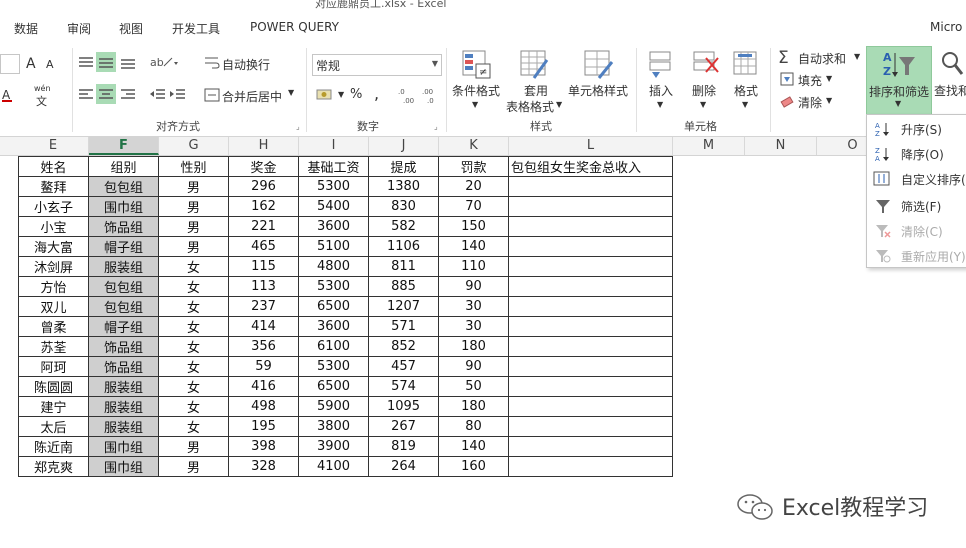  I want to click on table-cell: 582, so click(403, 226).